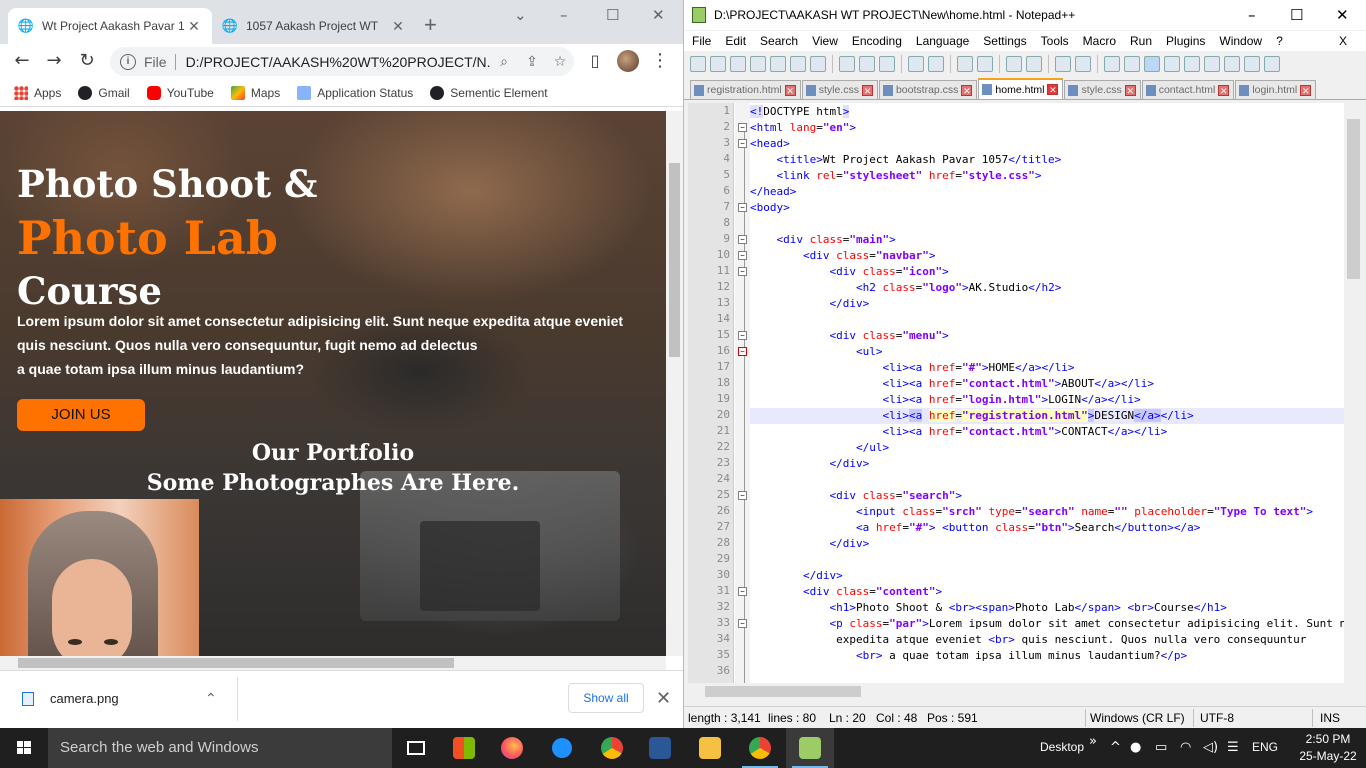 This screenshot has height=768, width=1366. I want to click on code-line: <div class="icon">, so click(849, 272).